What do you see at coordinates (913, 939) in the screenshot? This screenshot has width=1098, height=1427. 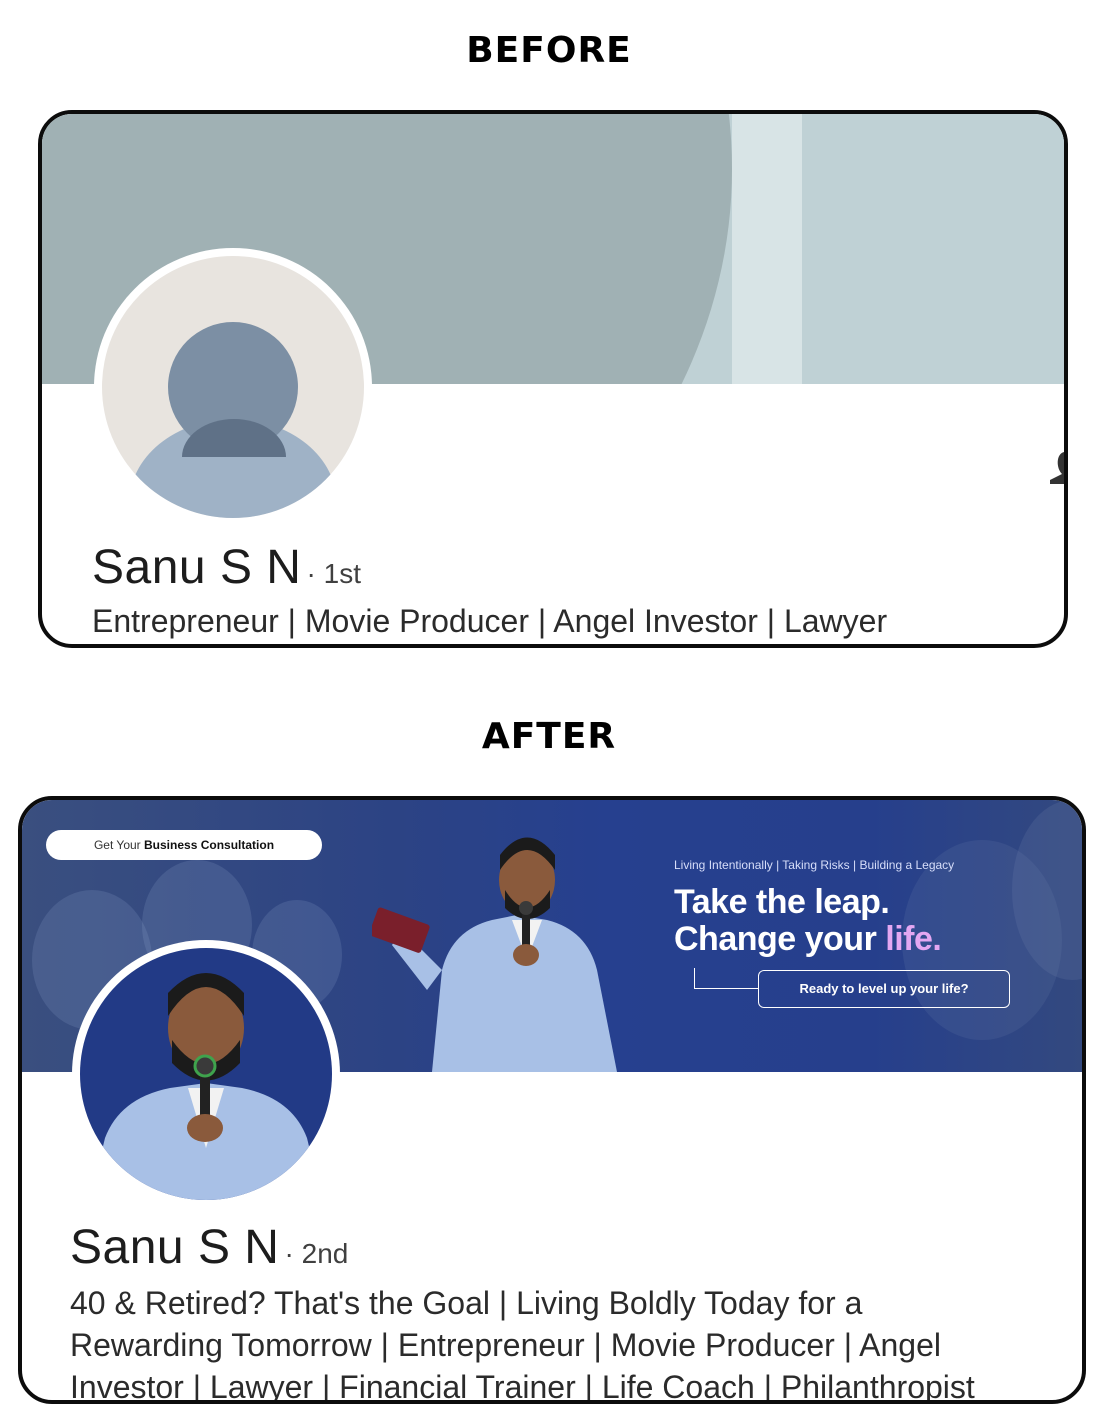 I see `banner-accent-word: life.` at bounding box center [913, 939].